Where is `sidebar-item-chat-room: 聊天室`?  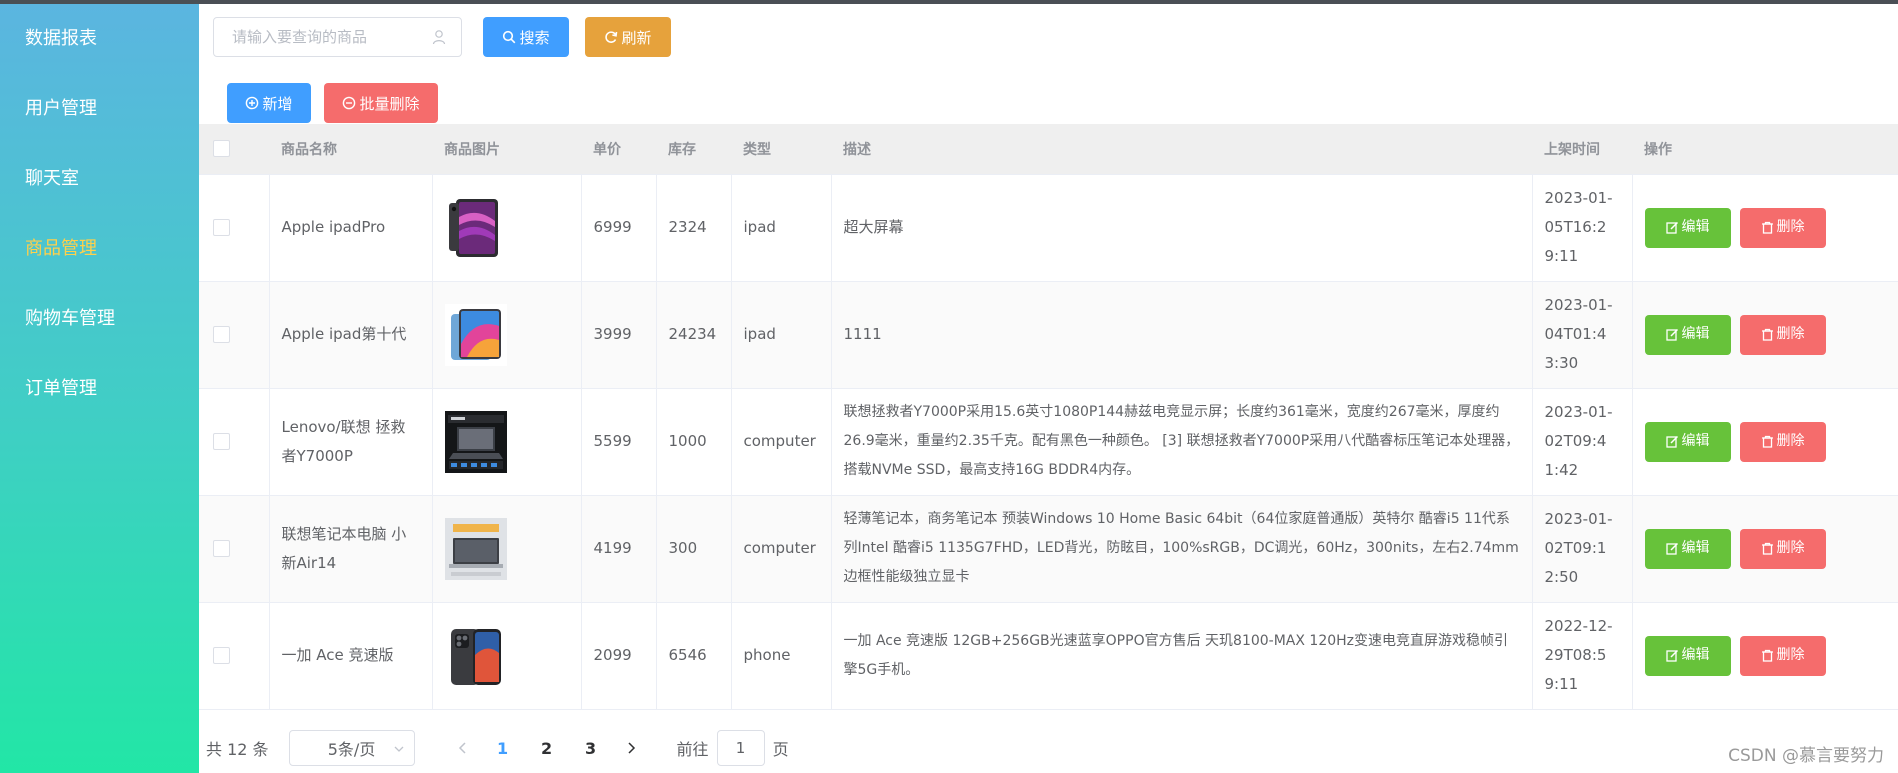
sidebar-item-chat-room: 聊天室 is located at coordinates (99, 179).